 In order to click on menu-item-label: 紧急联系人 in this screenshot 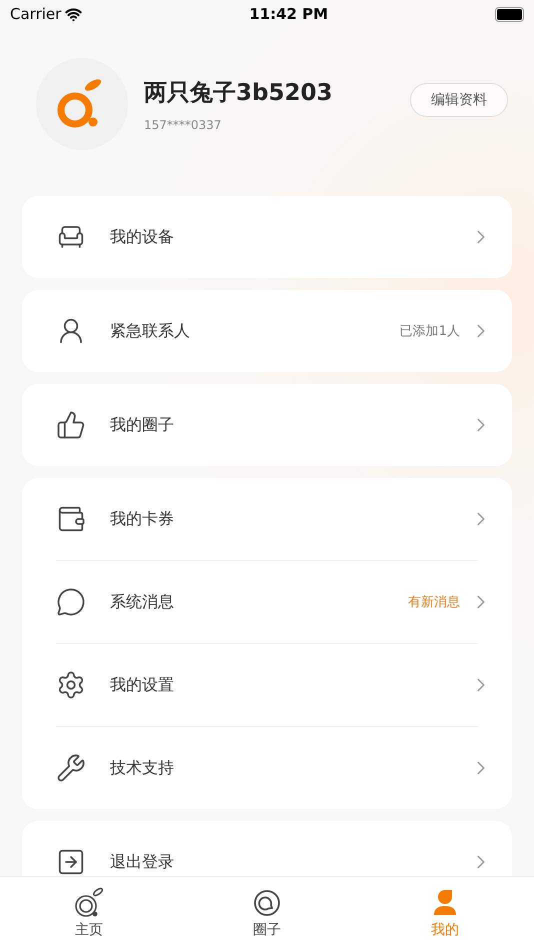, I will do `click(243, 331)`.